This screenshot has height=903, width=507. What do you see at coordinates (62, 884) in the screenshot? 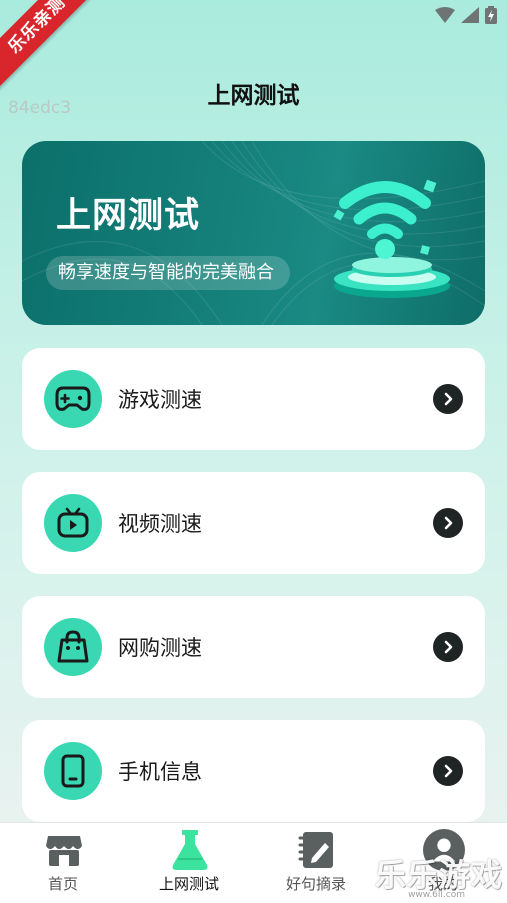
I see `tab-label: 首页` at bounding box center [62, 884].